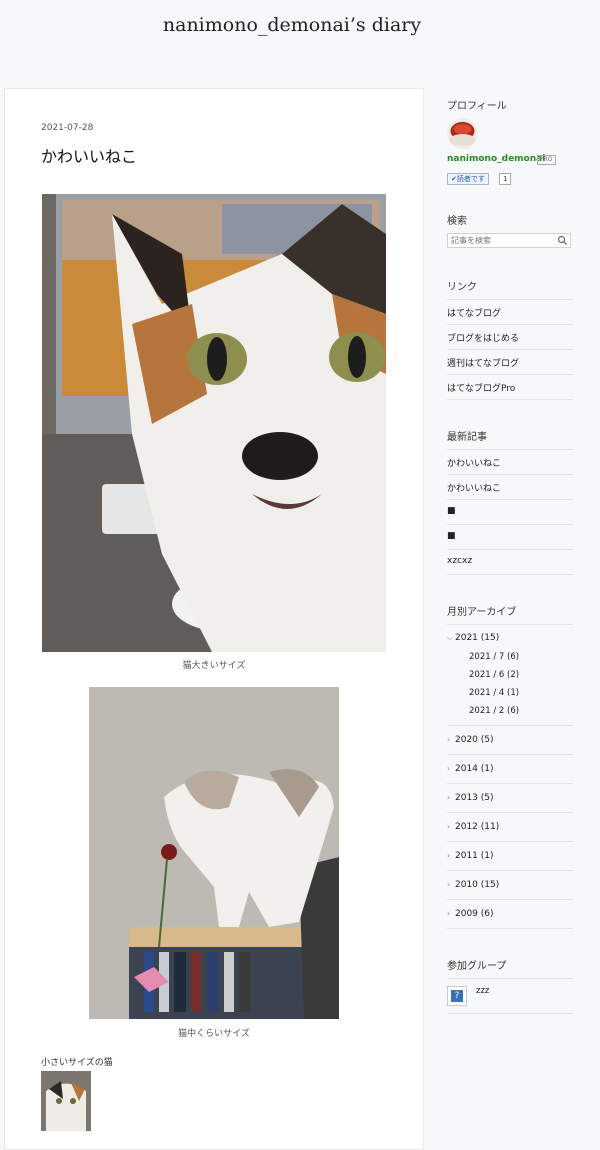  What do you see at coordinates (494, 657) in the screenshot?
I see `archive-month: 2021 / 7 (6)` at bounding box center [494, 657].